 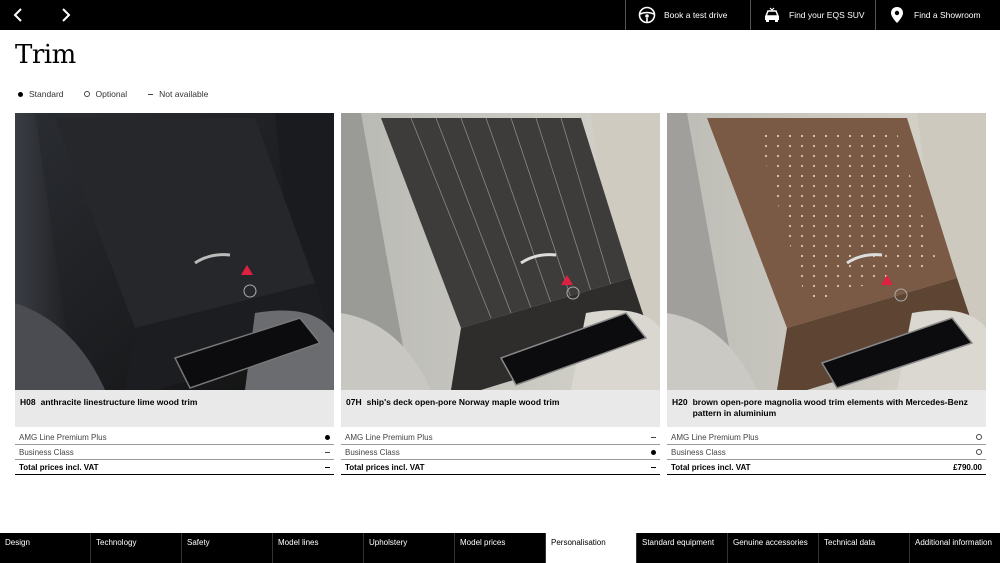 What do you see at coordinates (354, 402) in the screenshot?
I see `trim-code: 07H` at bounding box center [354, 402].